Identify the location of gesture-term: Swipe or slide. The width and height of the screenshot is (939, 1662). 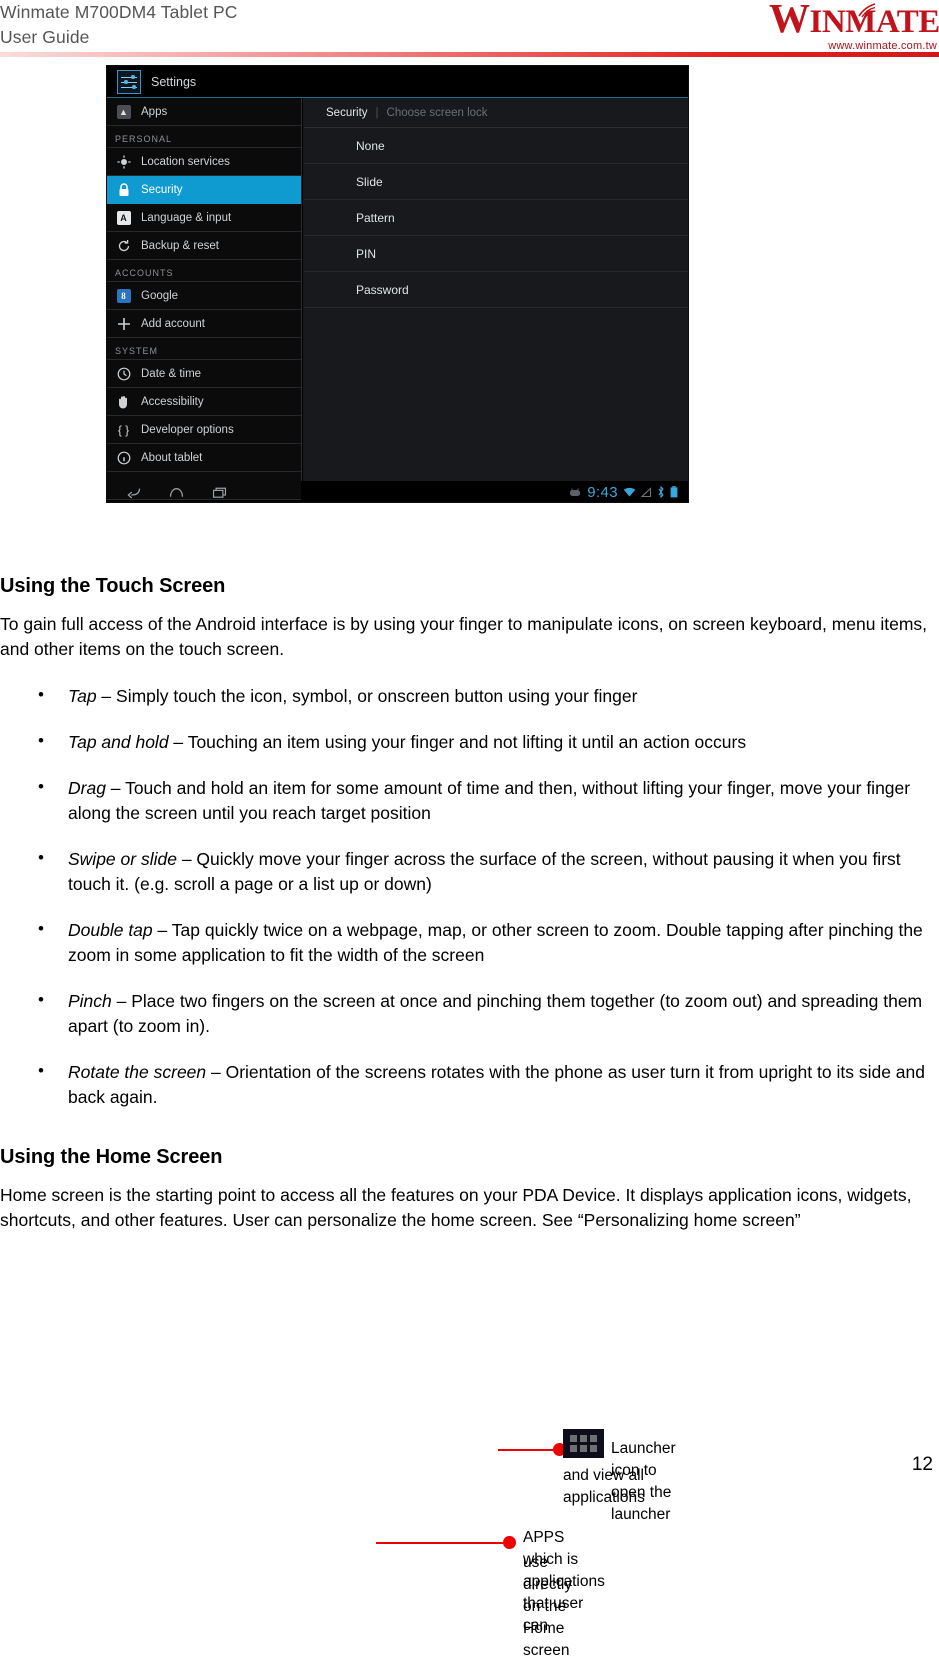
(122, 859).